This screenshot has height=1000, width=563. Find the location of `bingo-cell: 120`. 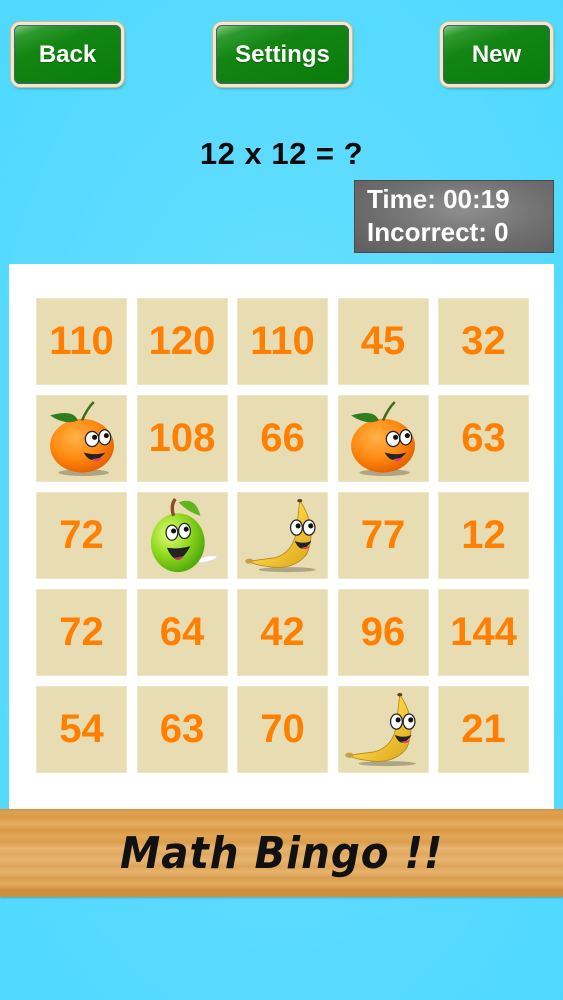

bingo-cell: 120 is located at coordinates (182, 341).